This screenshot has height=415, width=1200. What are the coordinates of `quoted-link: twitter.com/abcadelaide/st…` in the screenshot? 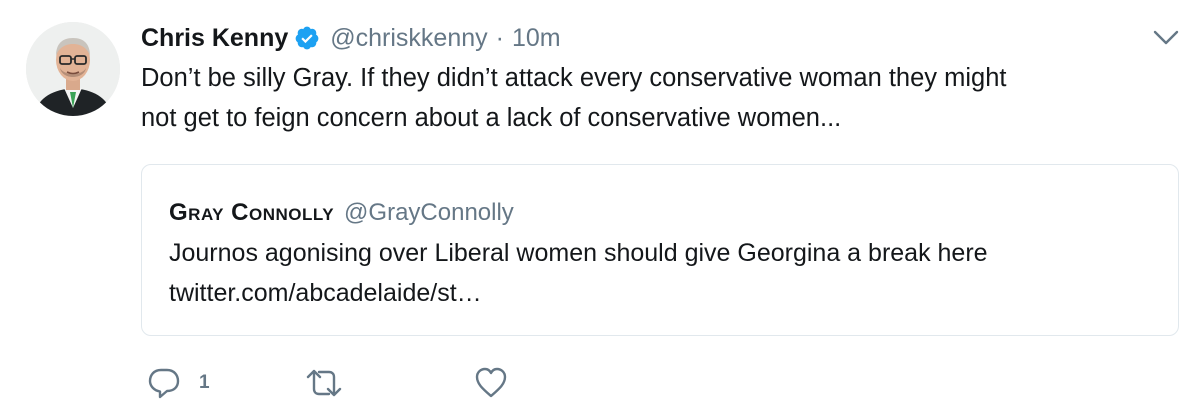 It's located at (669, 293).